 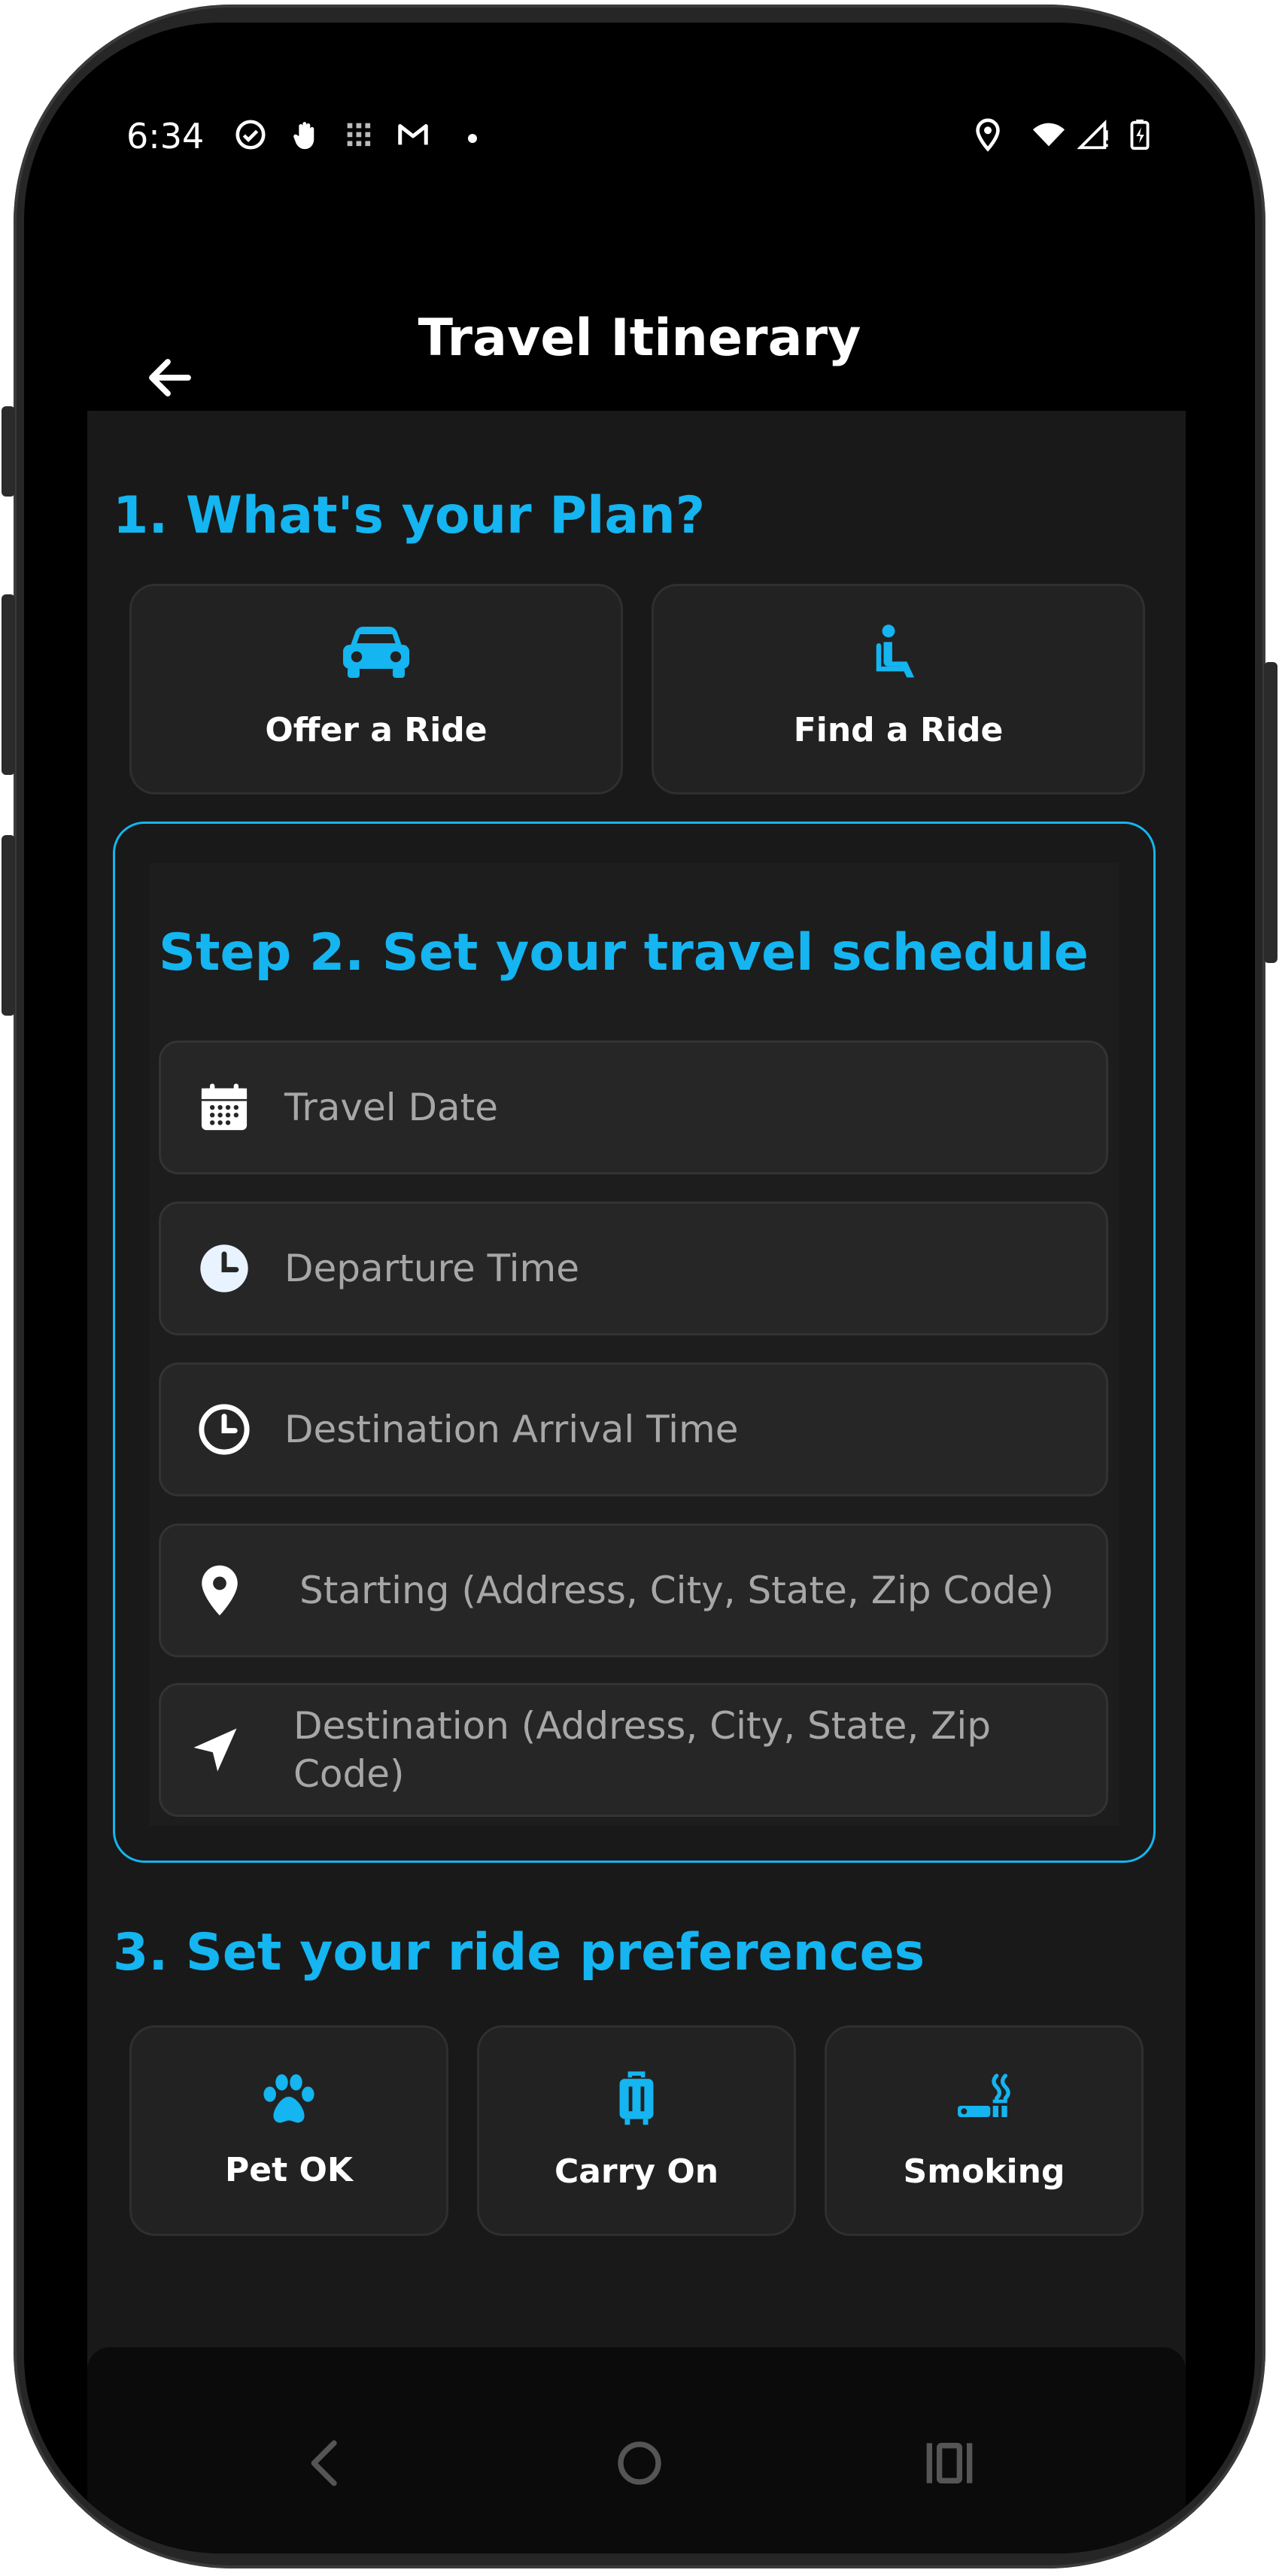 I want to click on offer-ride-label: Offer a Ride, so click(x=376, y=730).